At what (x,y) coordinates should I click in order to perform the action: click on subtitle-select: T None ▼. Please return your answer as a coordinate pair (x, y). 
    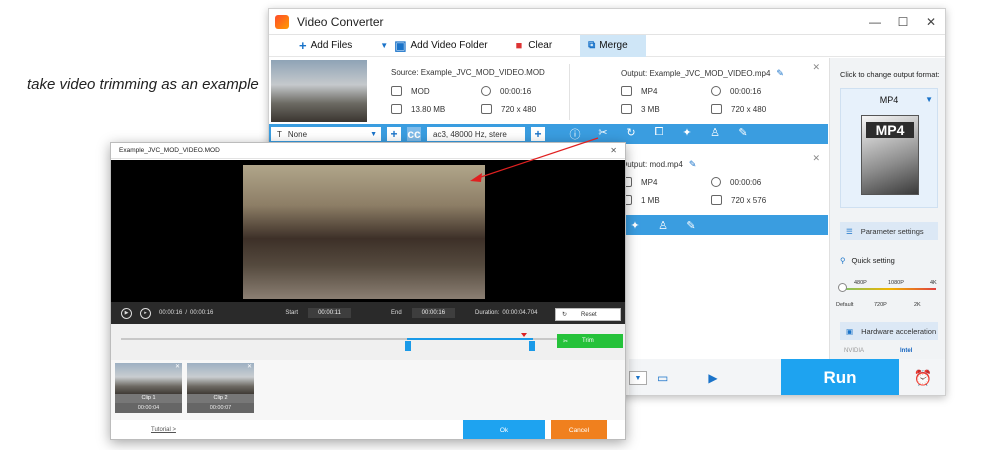
    Looking at the image, I should click on (326, 134).